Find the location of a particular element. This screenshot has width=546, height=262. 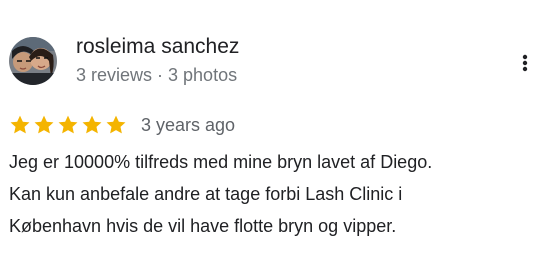

more-options-button is located at coordinates (525, 63).